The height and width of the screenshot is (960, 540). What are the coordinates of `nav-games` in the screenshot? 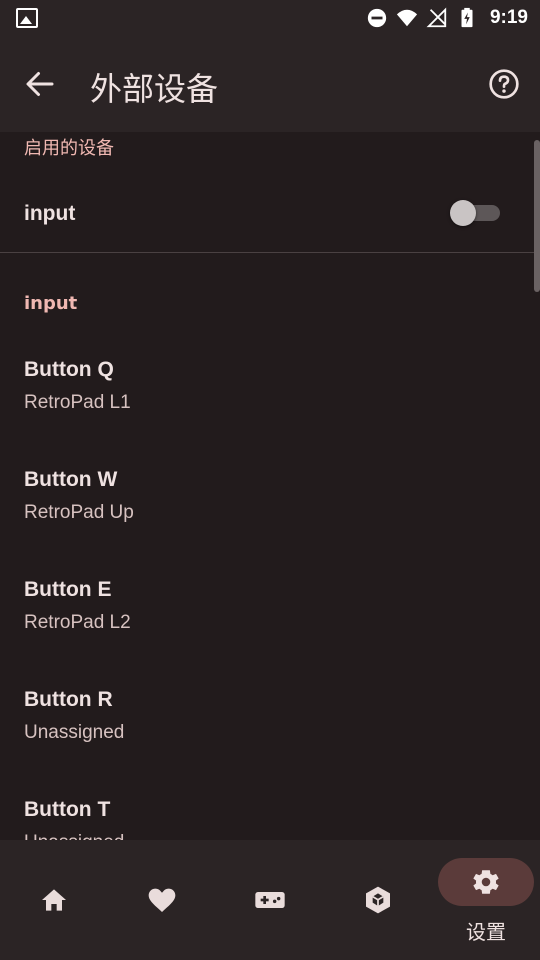 It's located at (270, 900).